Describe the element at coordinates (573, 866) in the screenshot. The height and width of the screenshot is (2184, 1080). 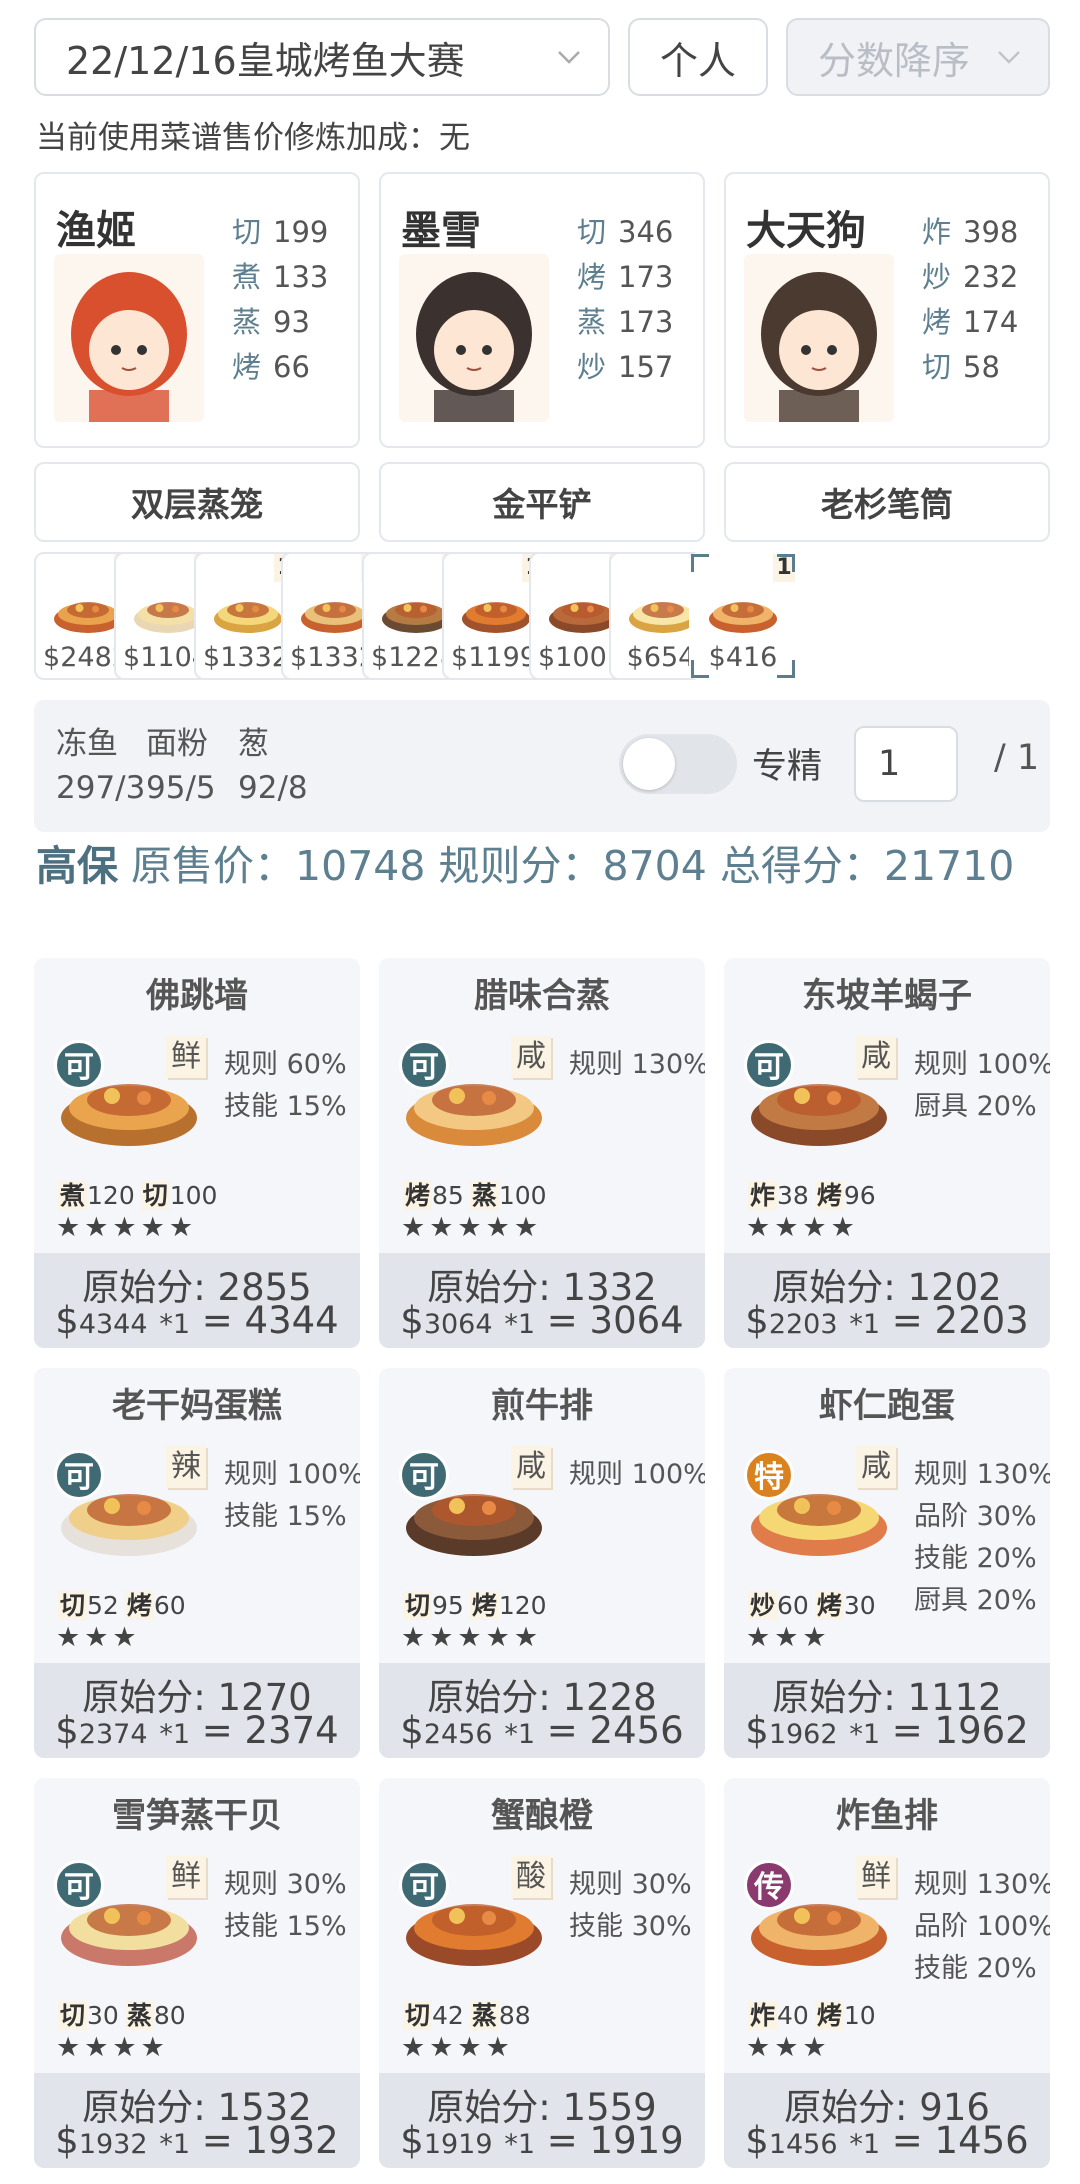
I see `summary-text: 原售价：10748 规则分：8704 总得分：21710` at that location.